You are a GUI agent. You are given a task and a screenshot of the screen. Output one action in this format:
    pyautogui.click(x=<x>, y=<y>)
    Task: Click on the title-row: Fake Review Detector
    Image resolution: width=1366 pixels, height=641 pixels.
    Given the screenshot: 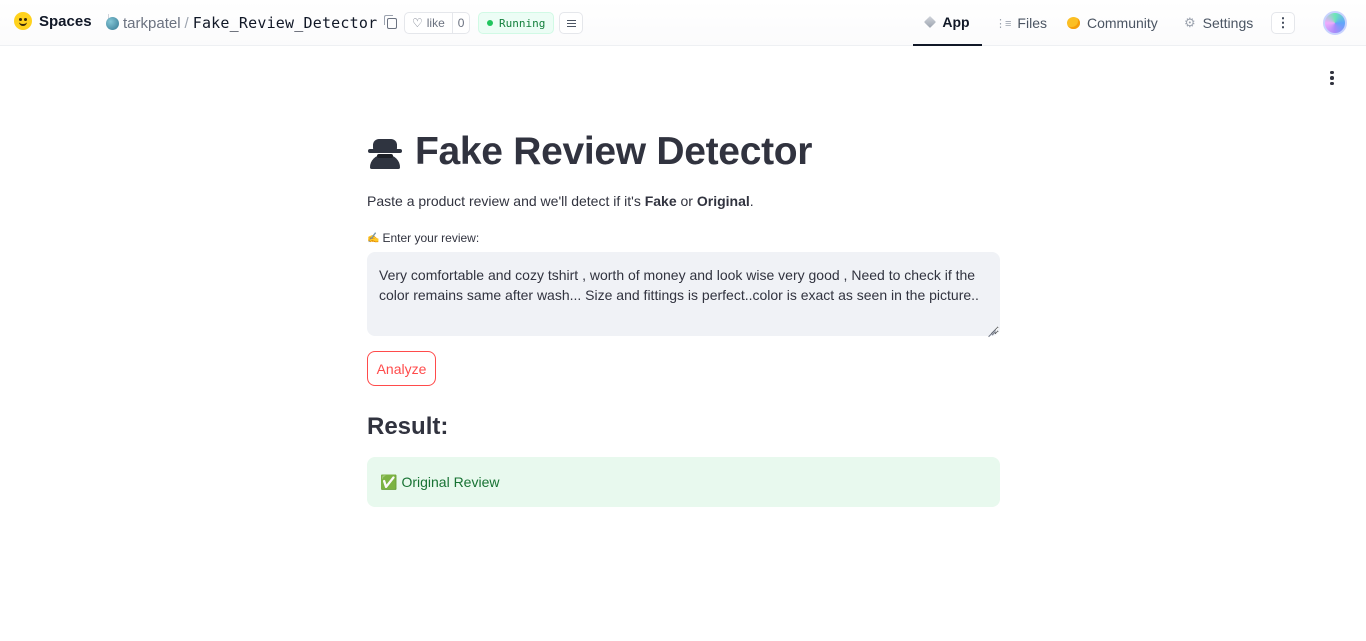 What is the action you would take?
    pyautogui.click(x=589, y=152)
    